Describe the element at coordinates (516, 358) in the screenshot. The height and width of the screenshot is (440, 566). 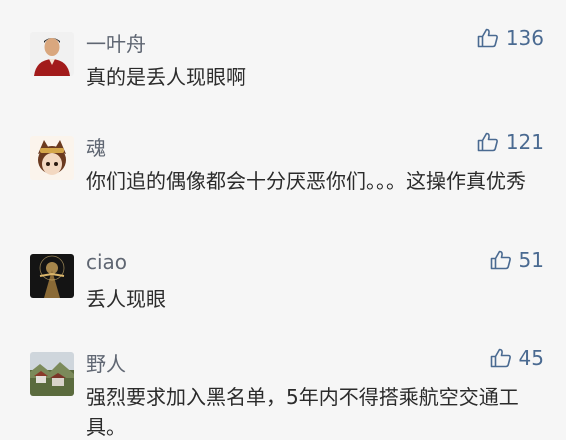
I see `like-button: 45` at that location.